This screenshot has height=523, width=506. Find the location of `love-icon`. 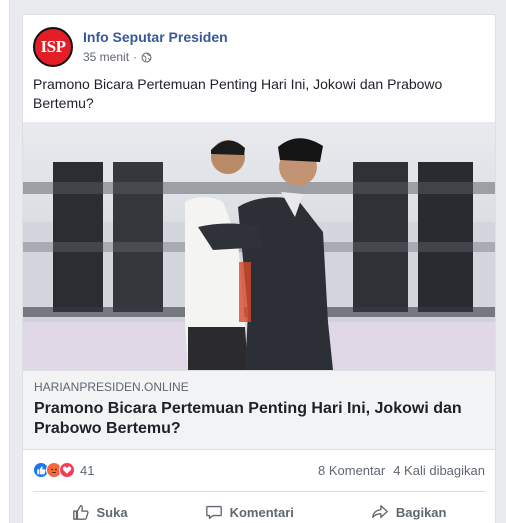

love-icon is located at coordinates (67, 470).